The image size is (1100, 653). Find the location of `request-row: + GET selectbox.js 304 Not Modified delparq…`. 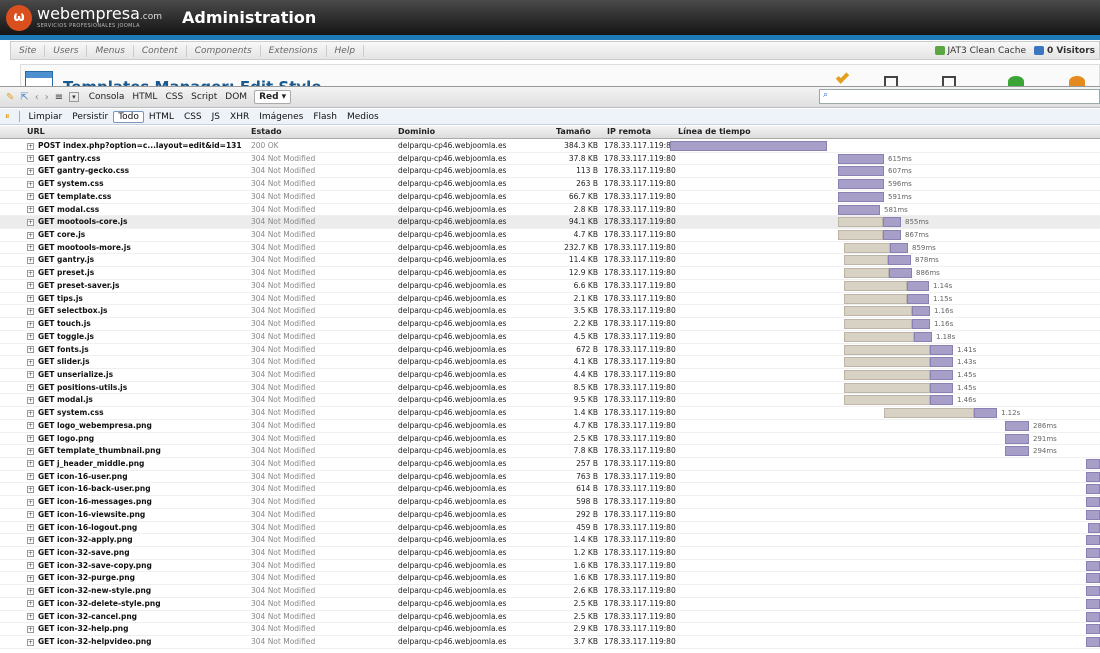

request-row: + GET selectbox.js 304 Not Modified delparq… is located at coordinates (550, 312).